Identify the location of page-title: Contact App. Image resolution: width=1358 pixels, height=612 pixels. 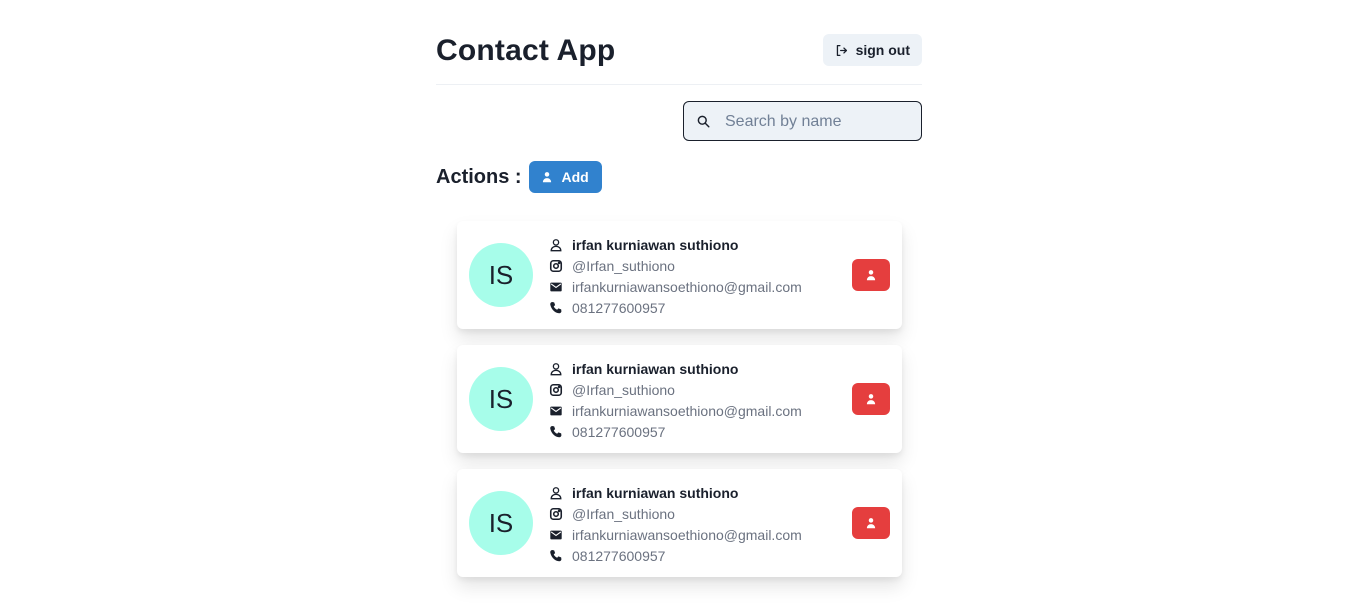
(526, 50).